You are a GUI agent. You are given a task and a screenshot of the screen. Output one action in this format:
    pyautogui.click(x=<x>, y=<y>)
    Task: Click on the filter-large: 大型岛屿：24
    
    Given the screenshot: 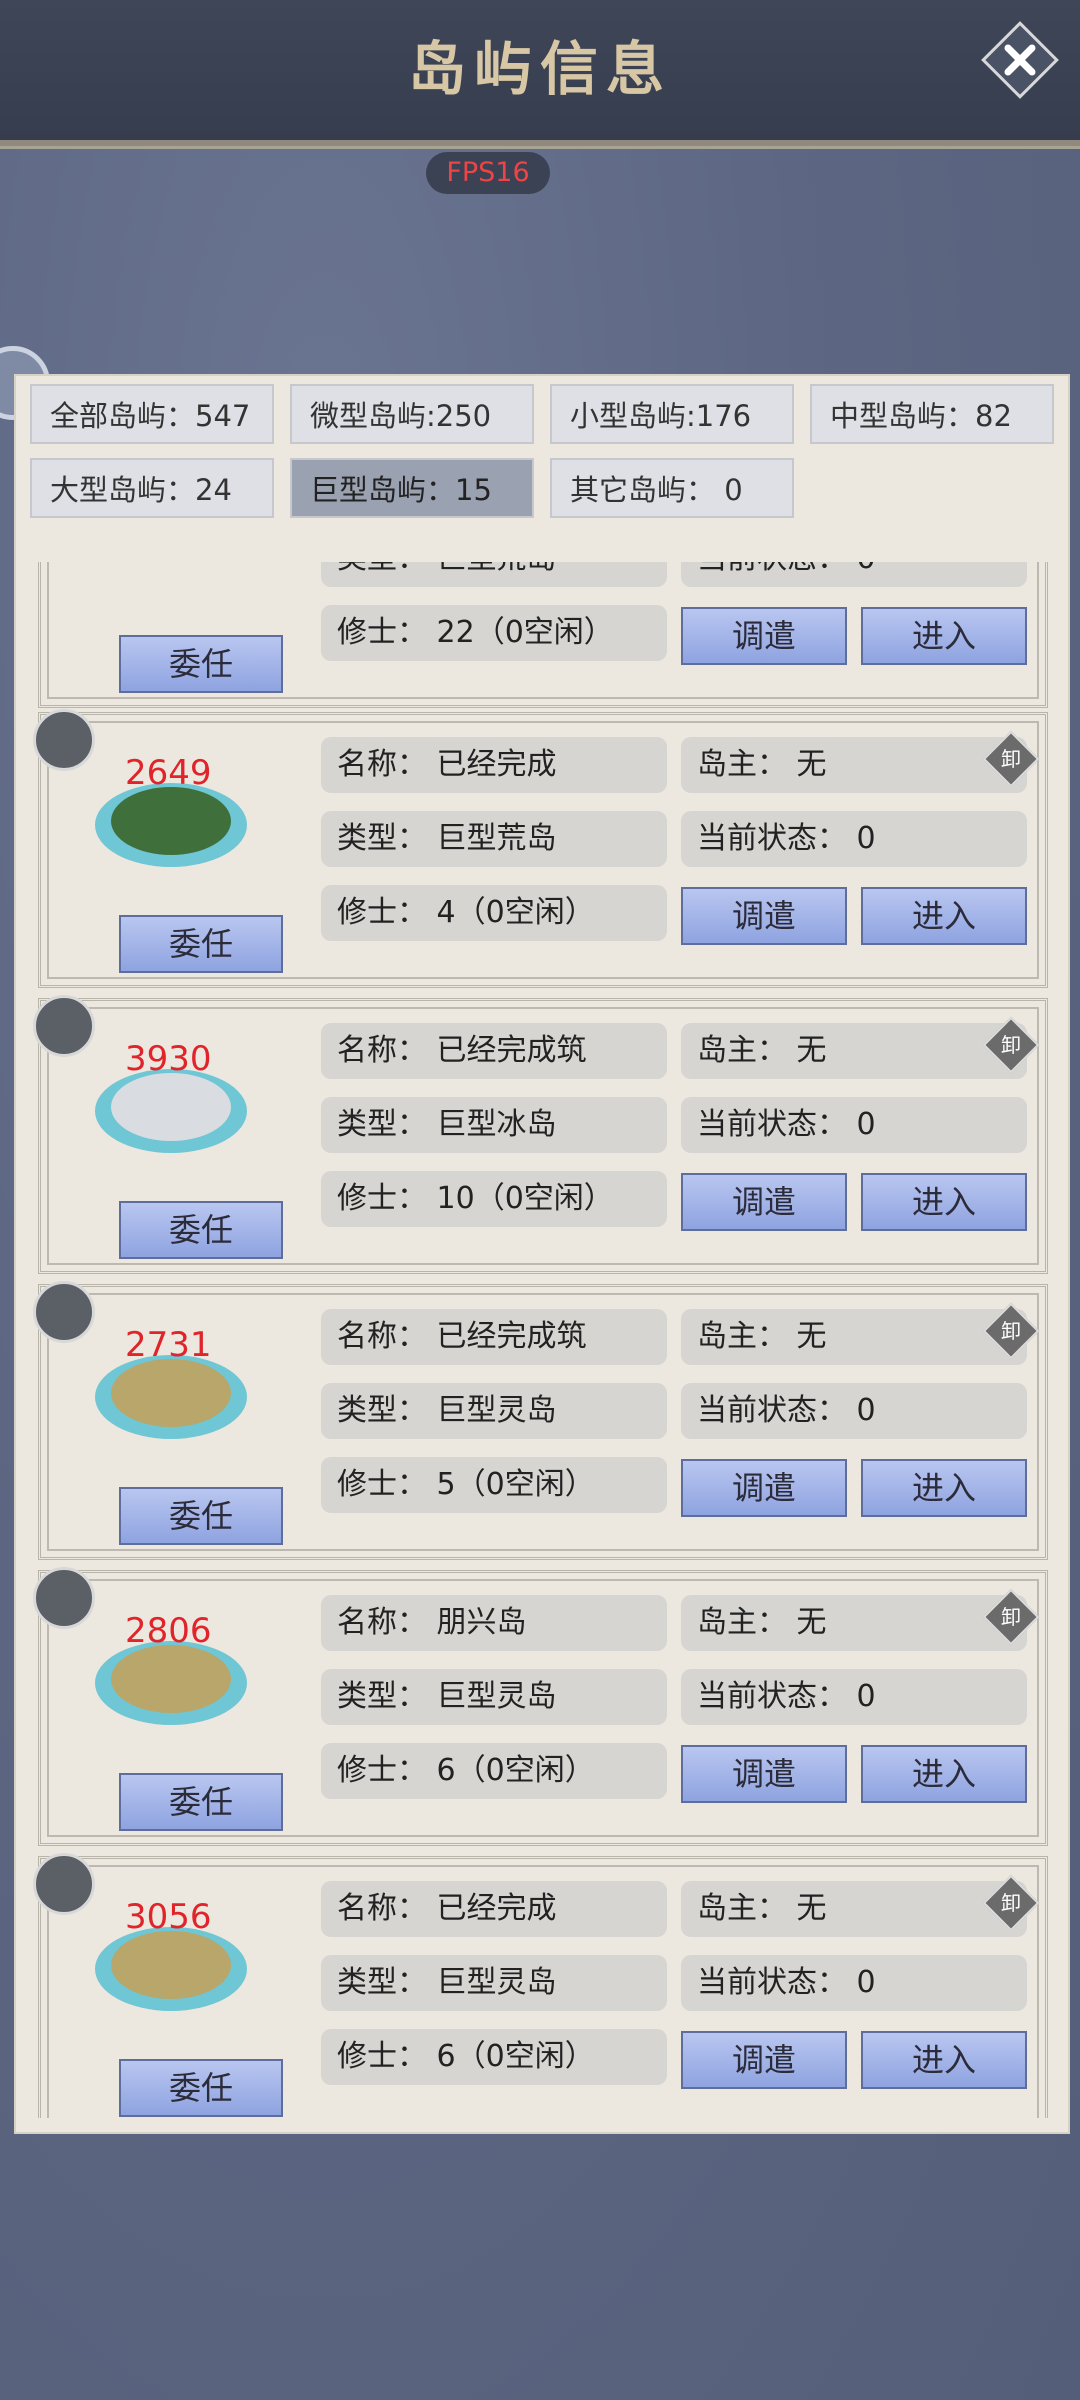 What is the action you would take?
    pyautogui.click(x=152, y=488)
    